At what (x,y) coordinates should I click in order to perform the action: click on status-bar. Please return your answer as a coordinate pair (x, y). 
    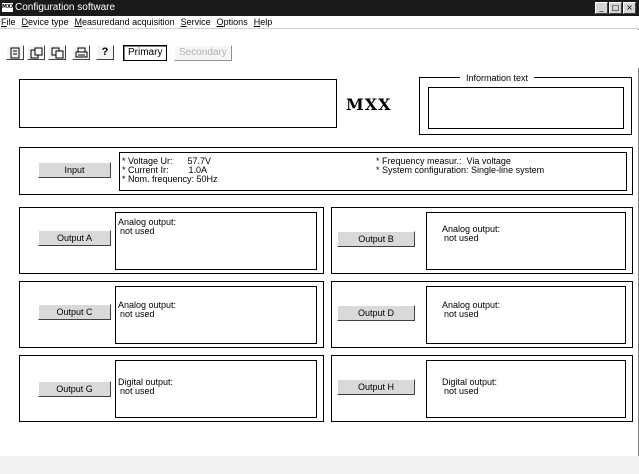
    Looking at the image, I should click on (319, 465).